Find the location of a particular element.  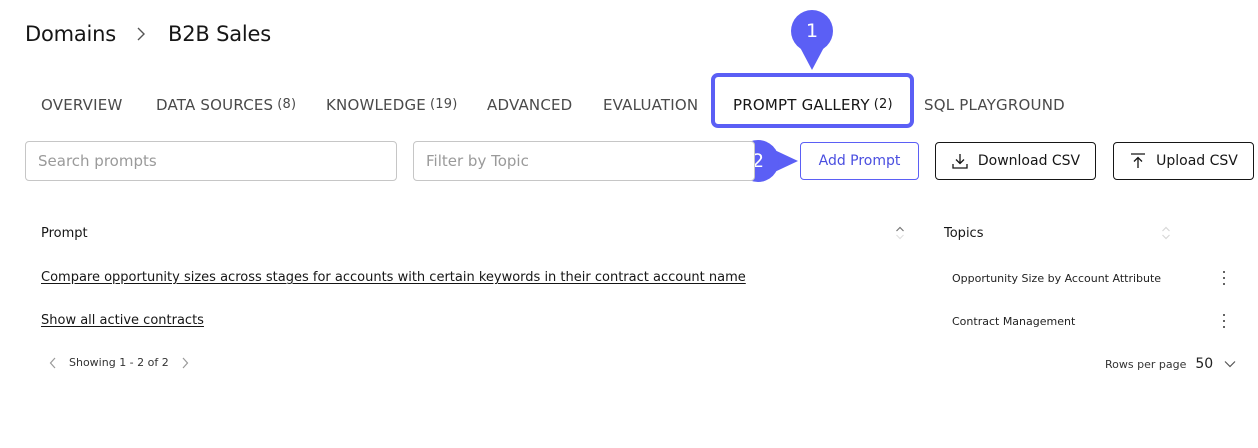

add-prompt-button: Add Prompt is located at coordinates (859, 161).